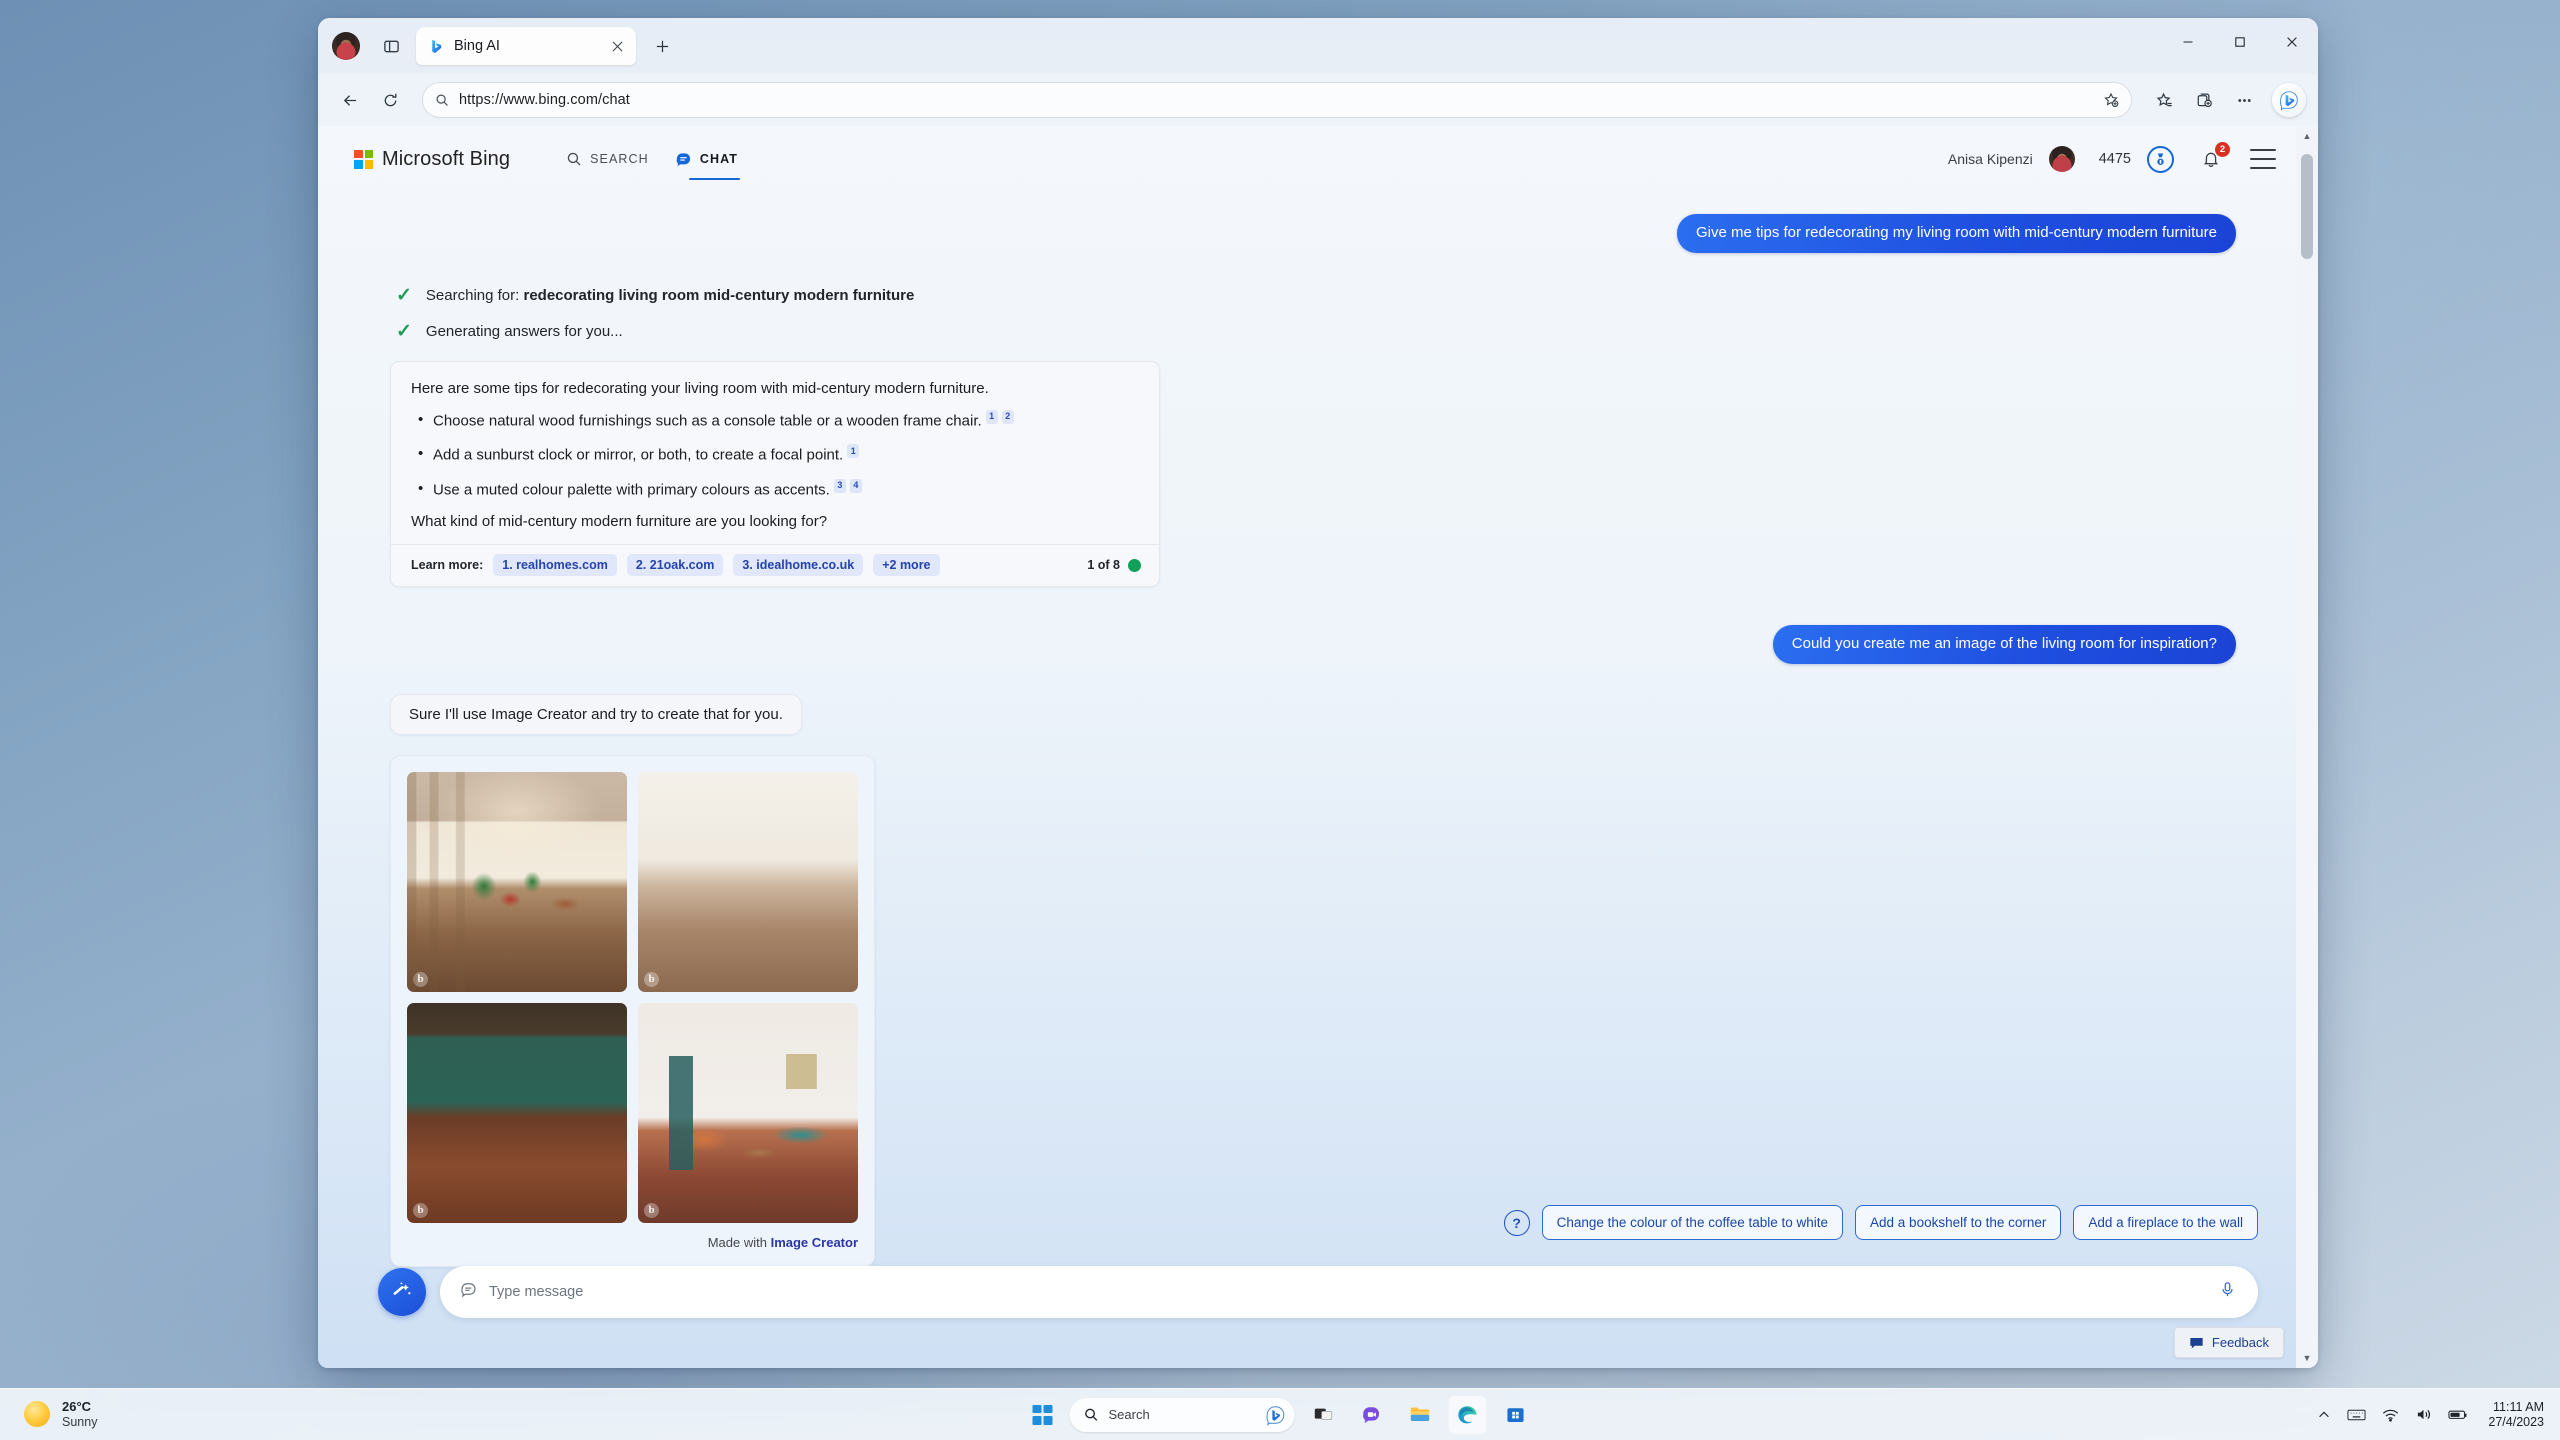 The height and width of the screenshot is (1440, 2560). What do you see at coordinates (2164, 100) in the screenshot?
I see `favorites-icon` at bounding box center [2164, 100].